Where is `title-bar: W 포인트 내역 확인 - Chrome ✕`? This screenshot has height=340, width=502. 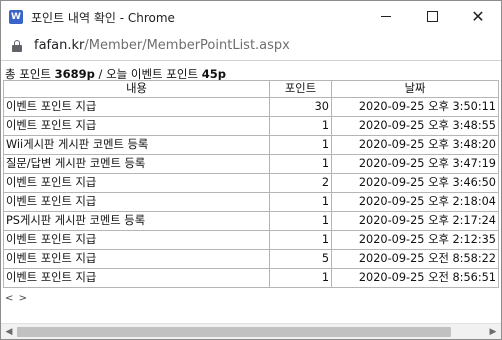 title-bar: W 포인트 내역 확인 - Chrome ✕ is located at coordinates (251, 16).